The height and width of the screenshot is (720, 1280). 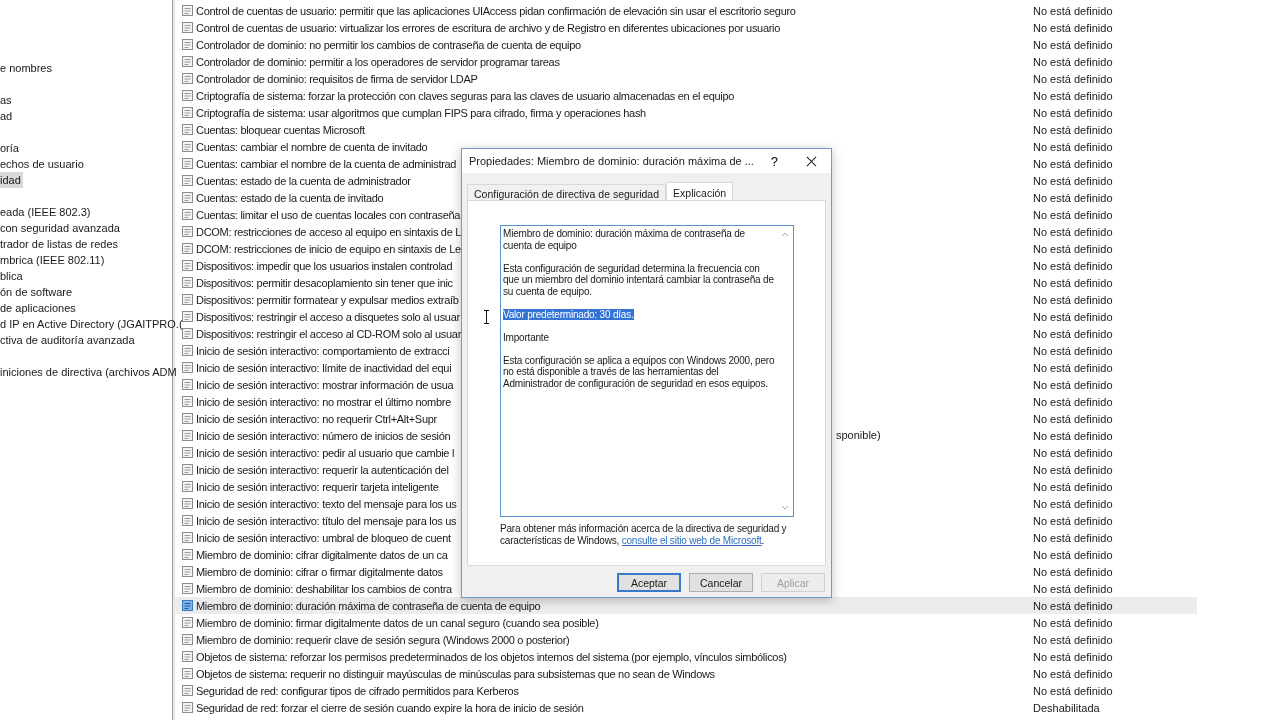 I want to click on policy-name: Objetos de sistema: requerir no distinguir mayúsculas de minúsculas para subsistemas que no sean de Windows, so click(x=455, y=673).